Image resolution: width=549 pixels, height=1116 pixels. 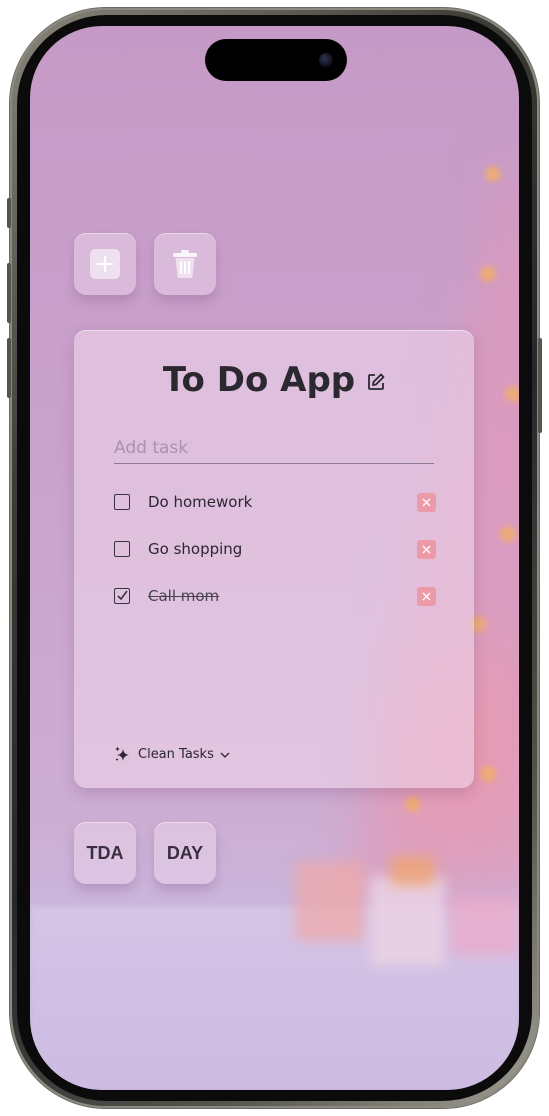 What do you see at coordinates (225, 755) in the screenshot?
I see `chevron-down-icon` at bounding box center [225, 755].